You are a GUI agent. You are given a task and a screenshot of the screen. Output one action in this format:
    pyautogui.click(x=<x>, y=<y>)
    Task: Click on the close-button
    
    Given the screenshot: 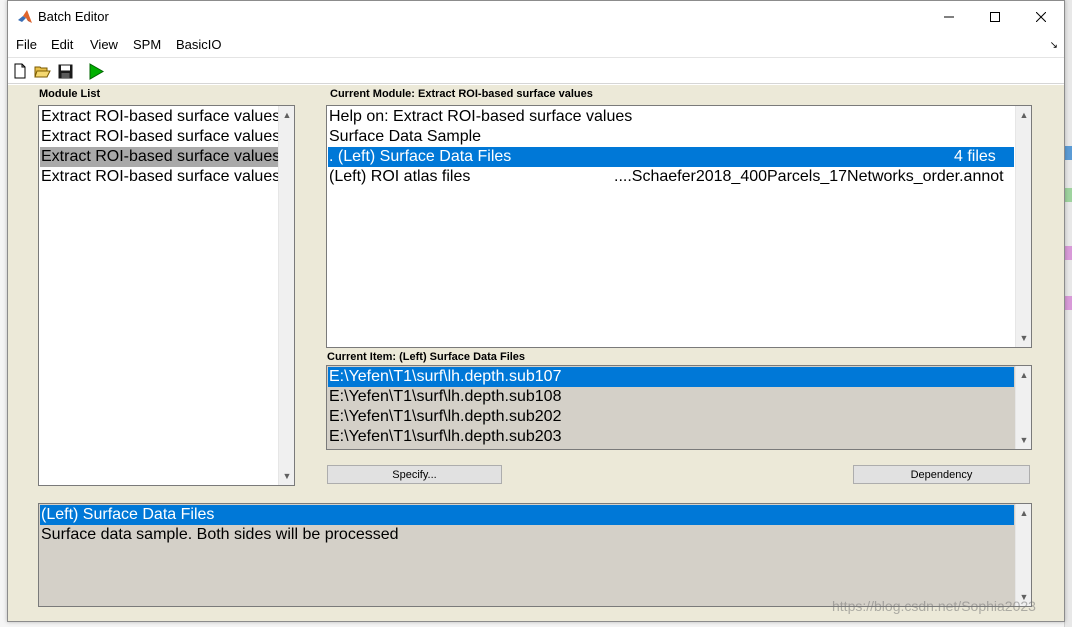 What is the action you would take?
    pyautogui.click(x=1041, y=16)
    